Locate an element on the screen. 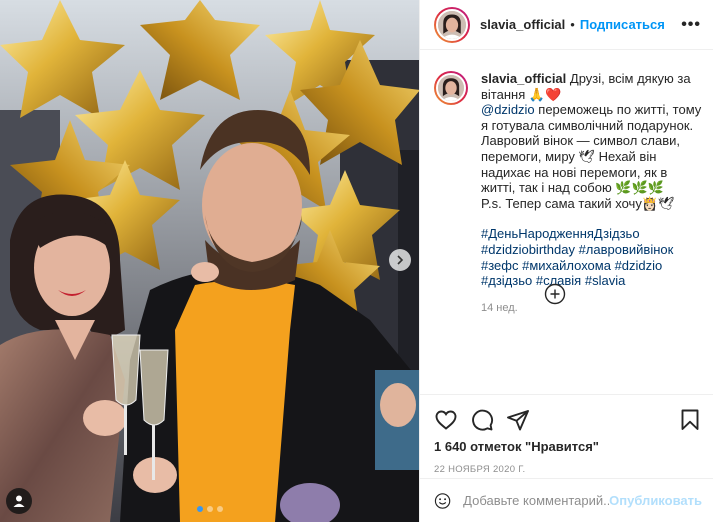  post-date: 22 НОЯБРЯ 2020 Г. is located at coordinates (480, 469).